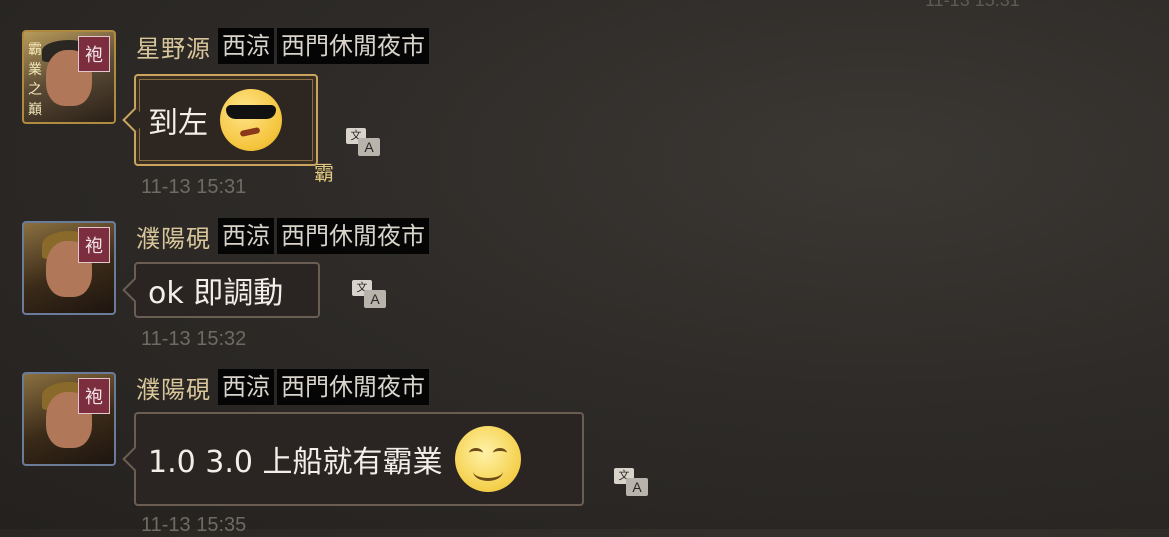  Describe the element at coordinates (194, 525) in the screenshot. I see `message-timestamp: 11-13 15:35` at that location.